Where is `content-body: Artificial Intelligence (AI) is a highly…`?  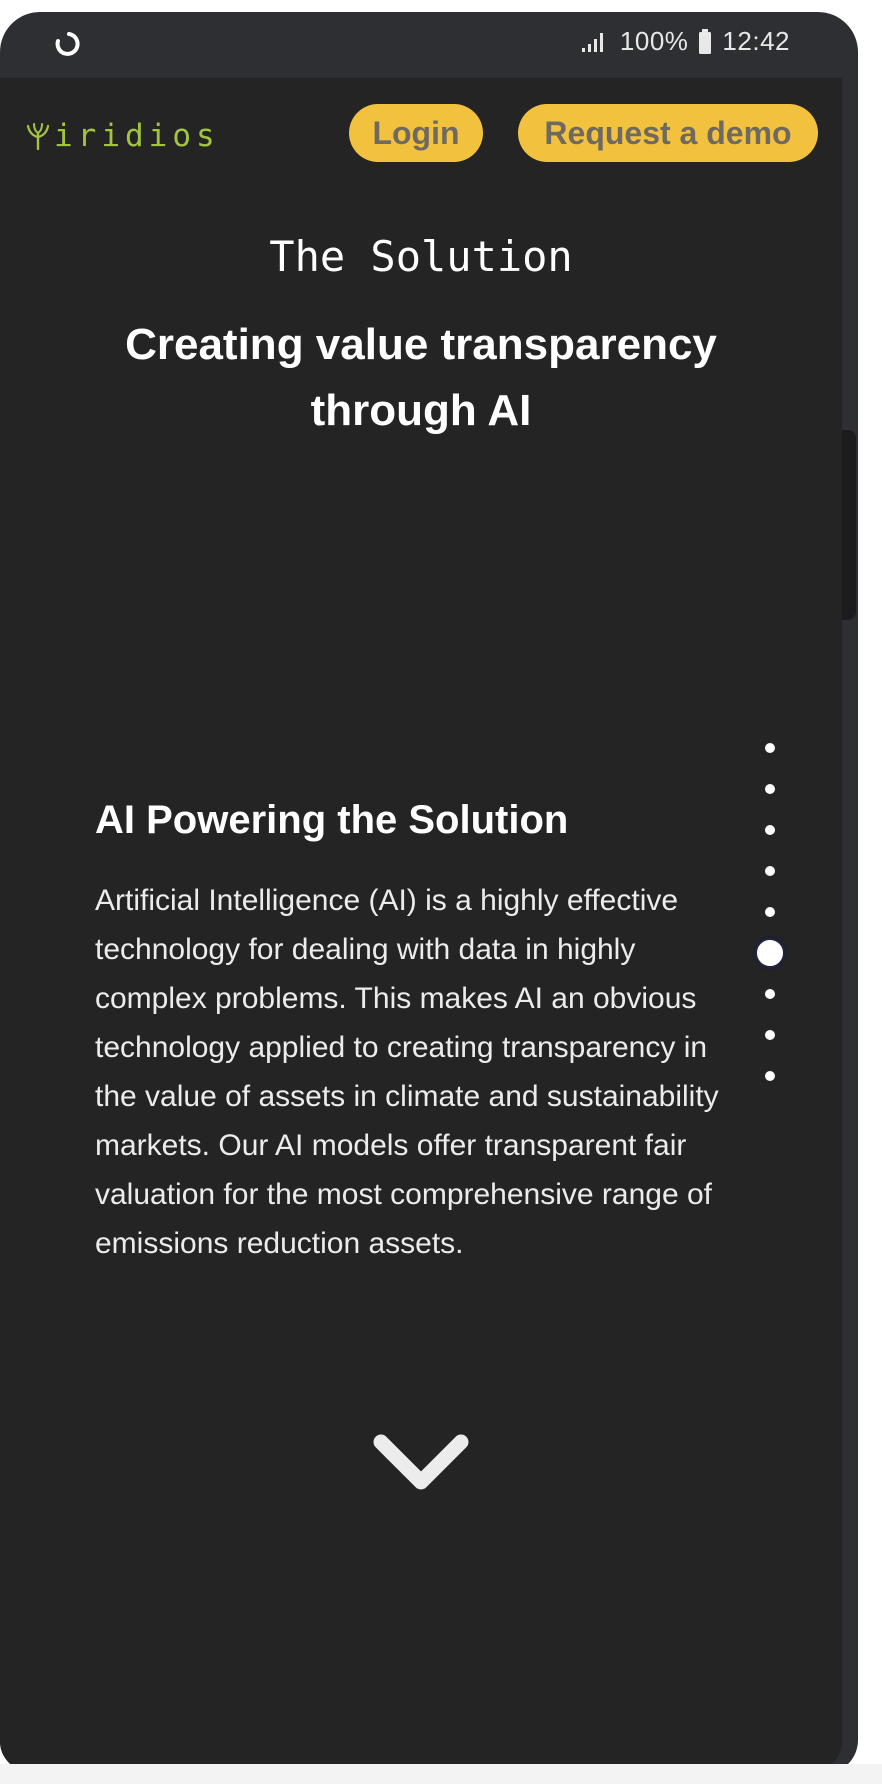
content-body: Artificial Intelligence (AI) is a highly… is located at coordinates (407, 1072).